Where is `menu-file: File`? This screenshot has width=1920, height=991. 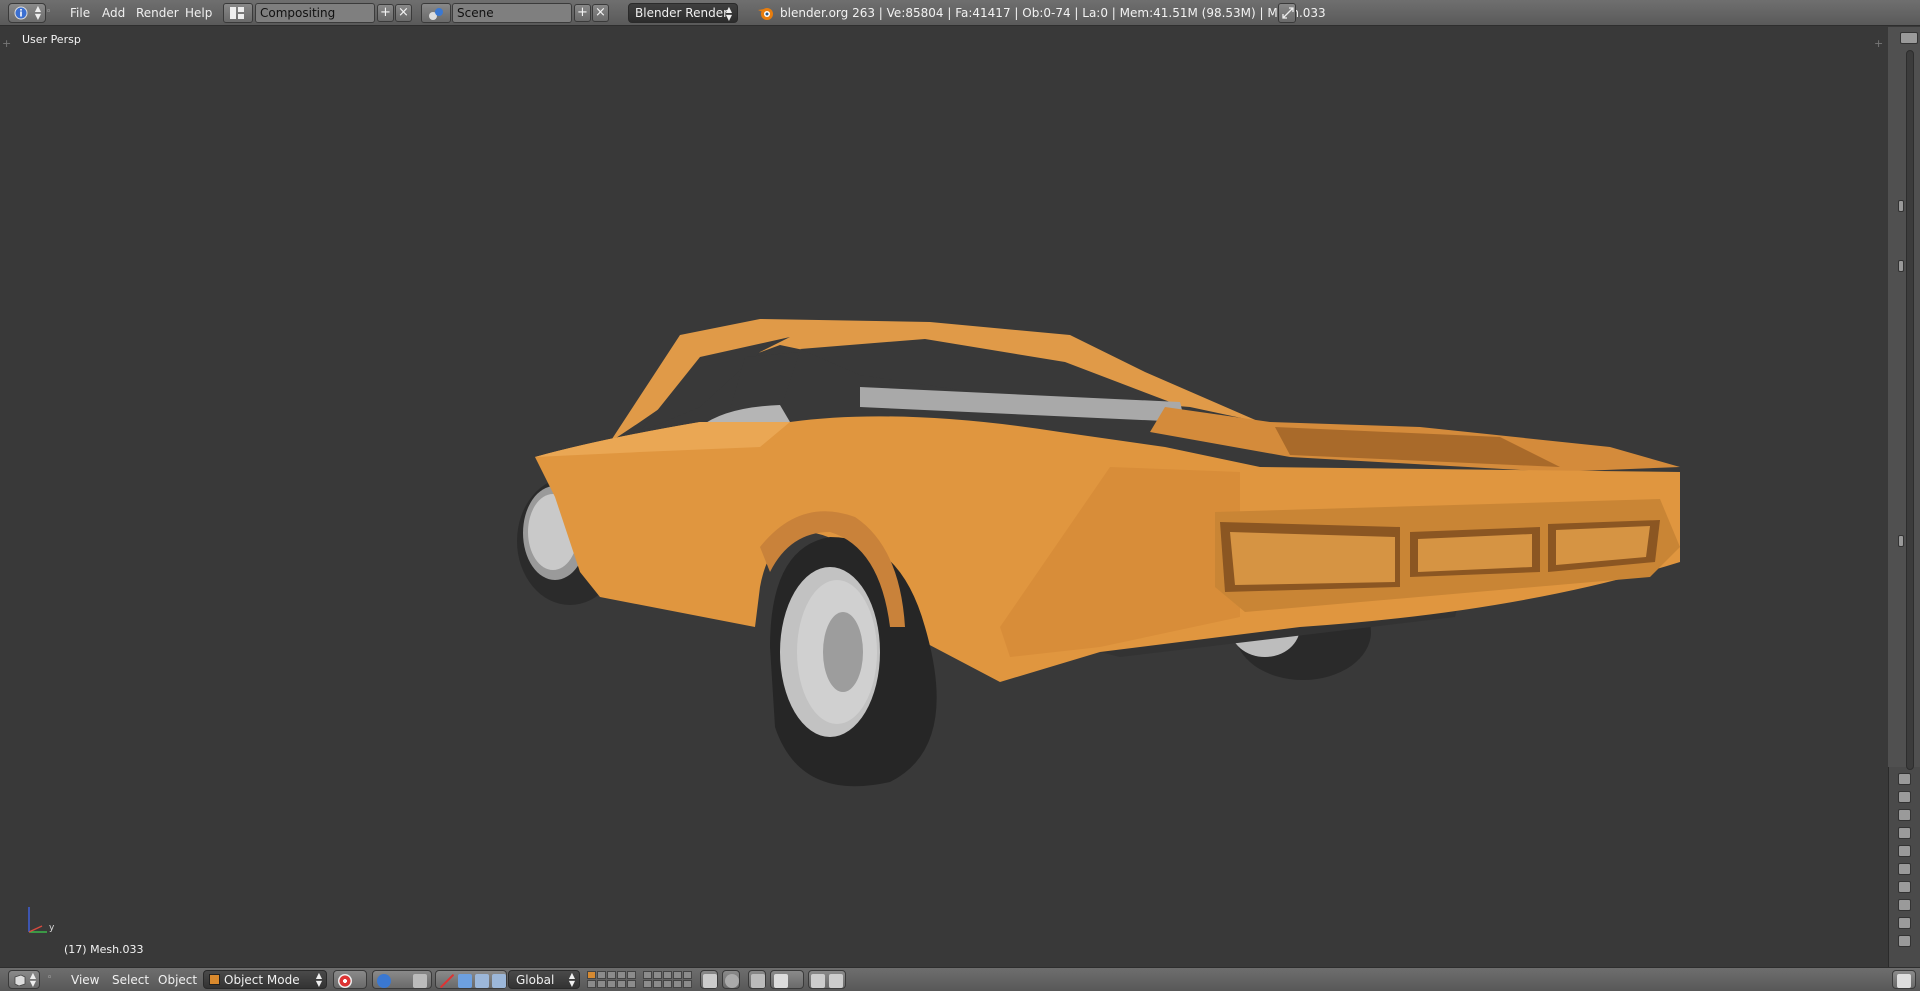
menu-file: File is located at coordinates (80, 13).